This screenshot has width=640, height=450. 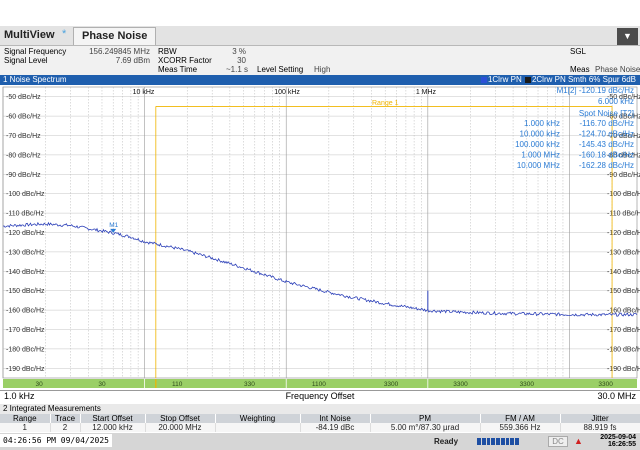 I want to click on tab-bar: MultiView * Phase Noise, so click(x=320, y=36).